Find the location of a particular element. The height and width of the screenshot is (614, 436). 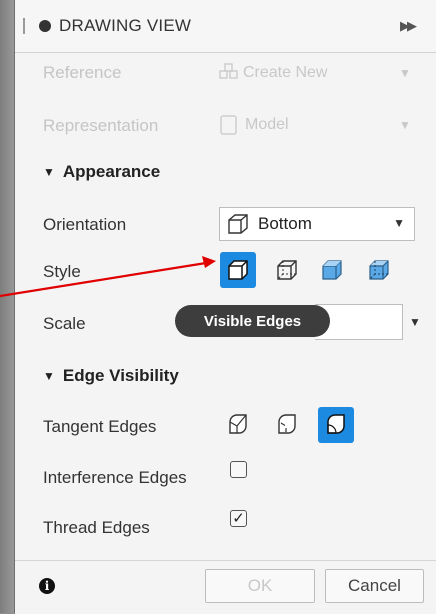

cancel-button: Cancel is located at coordinates (374, 586).